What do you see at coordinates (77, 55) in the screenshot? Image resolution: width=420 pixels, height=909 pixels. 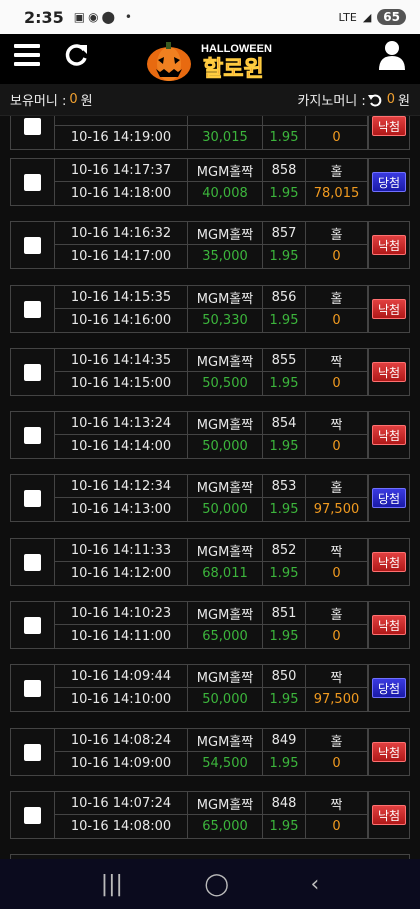 I see `refresh-icon` at bounding box center [77, 55].